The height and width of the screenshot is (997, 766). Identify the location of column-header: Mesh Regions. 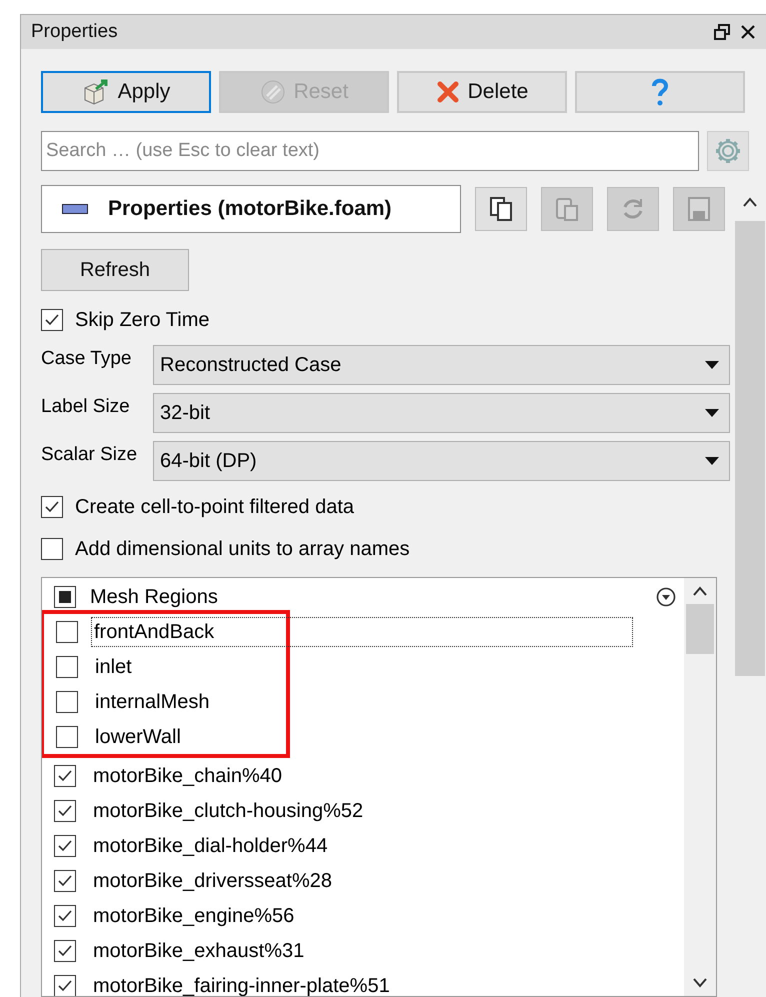
(154, 597).